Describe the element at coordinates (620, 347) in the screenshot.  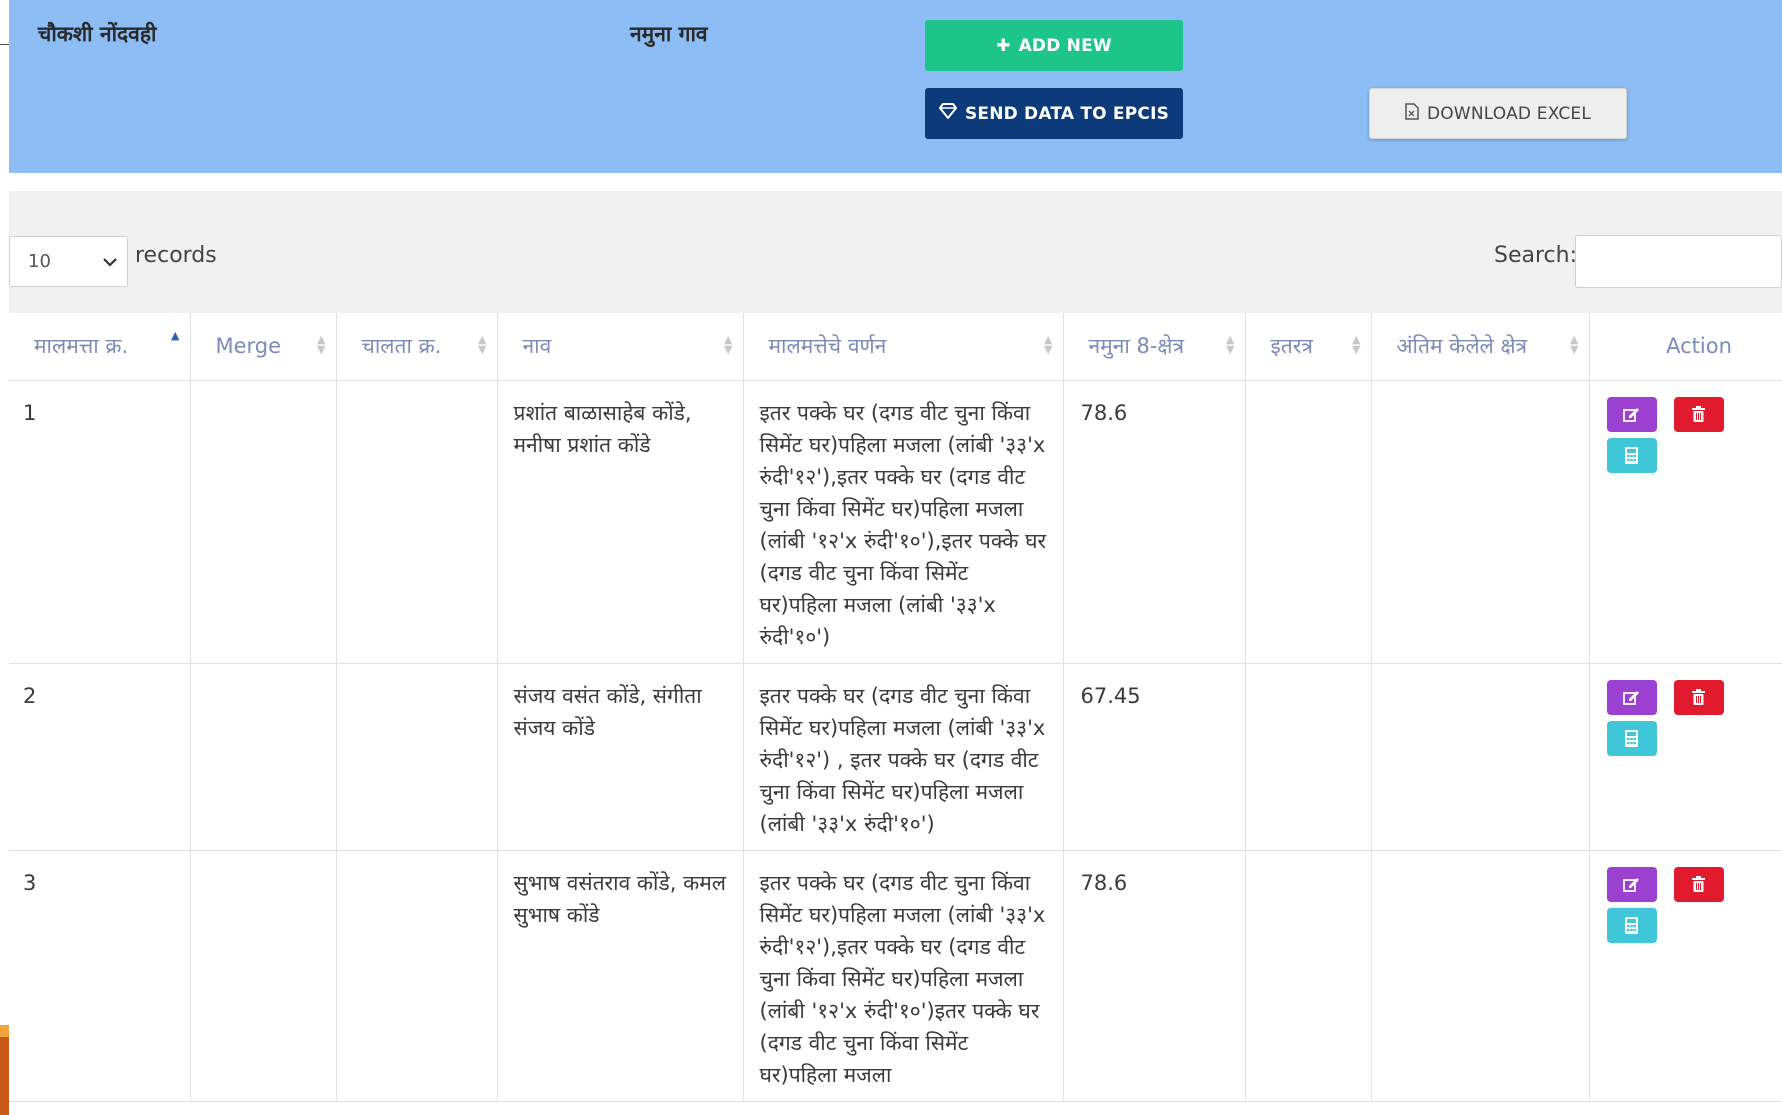
I see `col-header-name: नाव ▲ ▼` at that location.